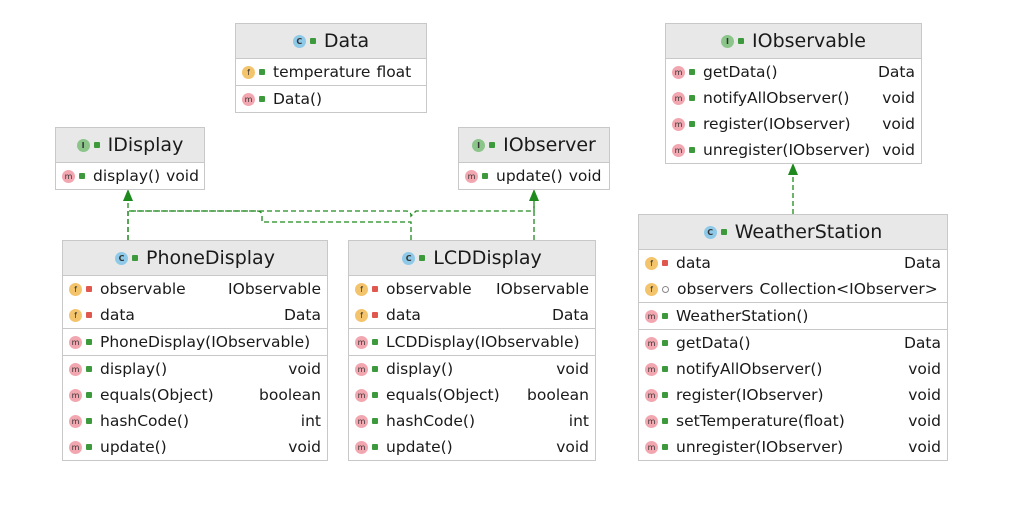  What do you see at coordinates (331, 219) in the screenshot?
I see `edge-phonedisplay-iobserver` at bounding box center [331, 219].